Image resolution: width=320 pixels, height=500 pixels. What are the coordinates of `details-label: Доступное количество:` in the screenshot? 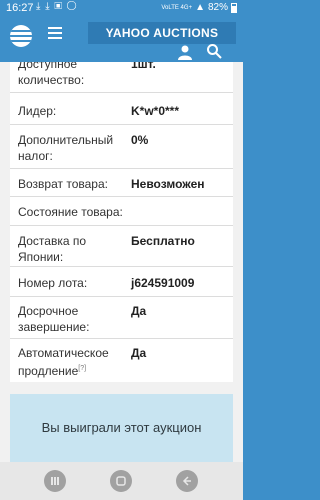 It's located at (51, 74).